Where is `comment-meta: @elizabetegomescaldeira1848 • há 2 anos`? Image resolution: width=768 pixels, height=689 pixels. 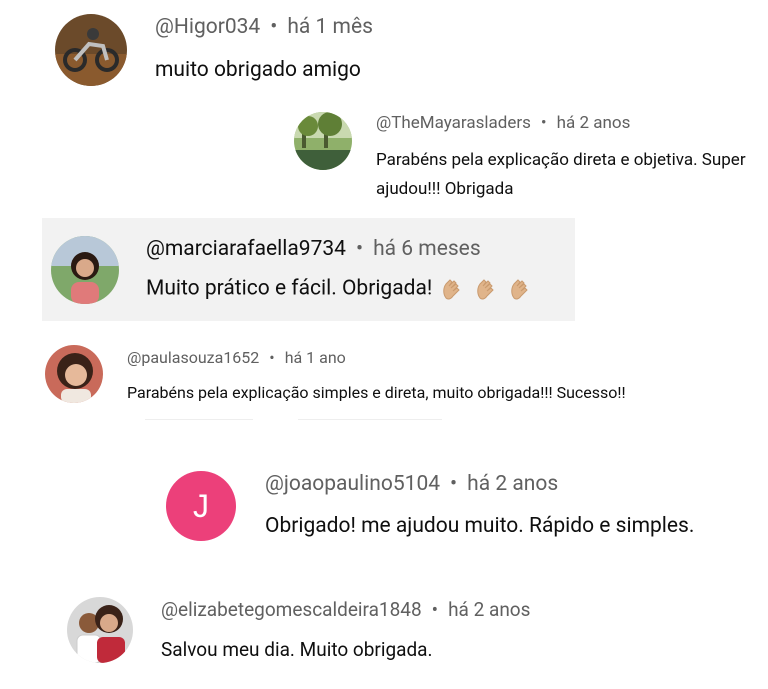 comment-meta: @elizabetegomescaldeira1848 • há 2 anos is located at coordinates (345, 609).